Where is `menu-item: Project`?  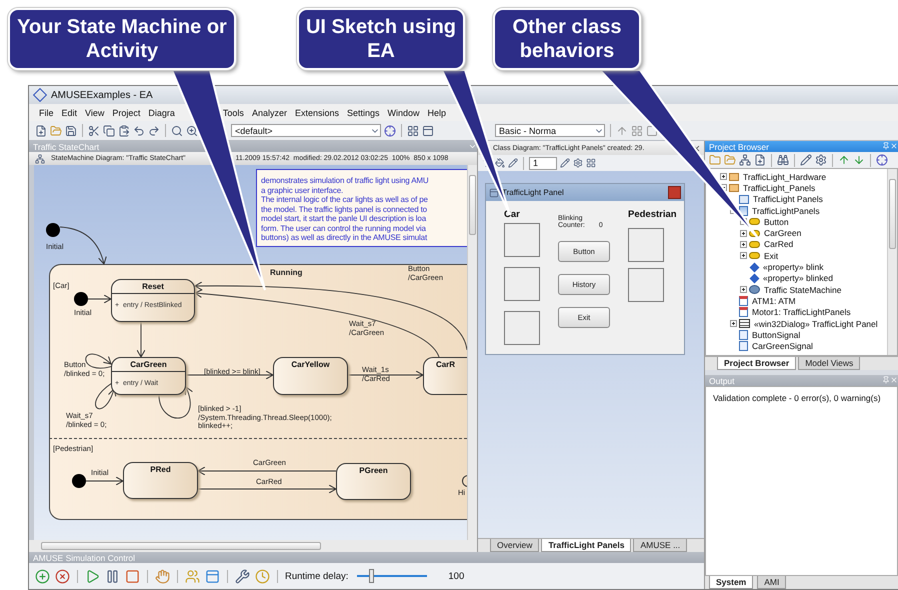 menu-item: Project is located at coordinates (126, 113).